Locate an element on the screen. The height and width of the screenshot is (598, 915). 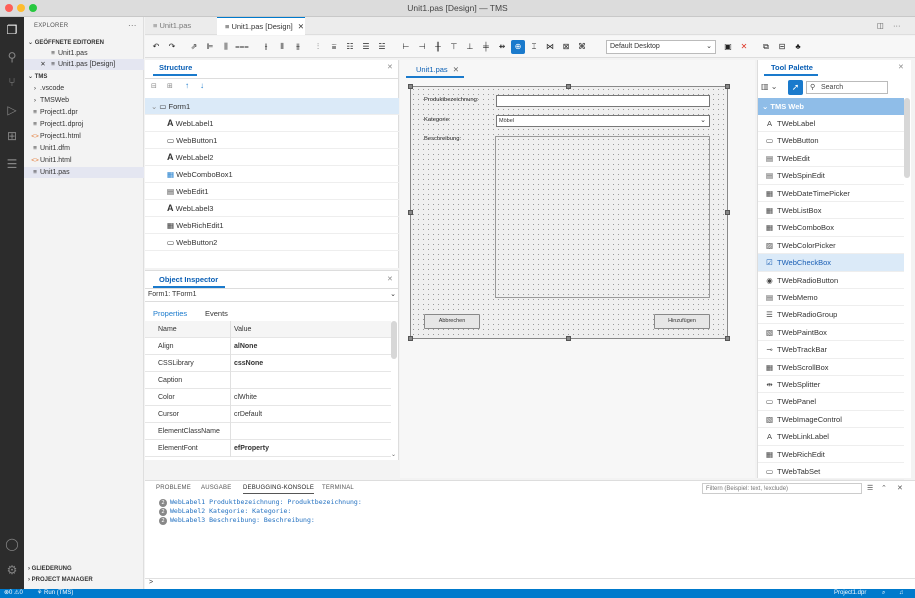
palette-item: ⊸ TWebTrackBar is located at coordinates (831, 350).